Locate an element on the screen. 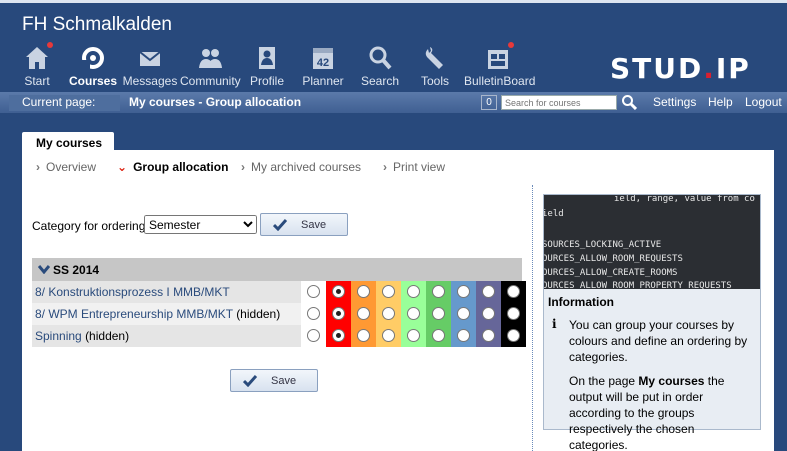  nav-start: Start is located at coordinates (37, 66).